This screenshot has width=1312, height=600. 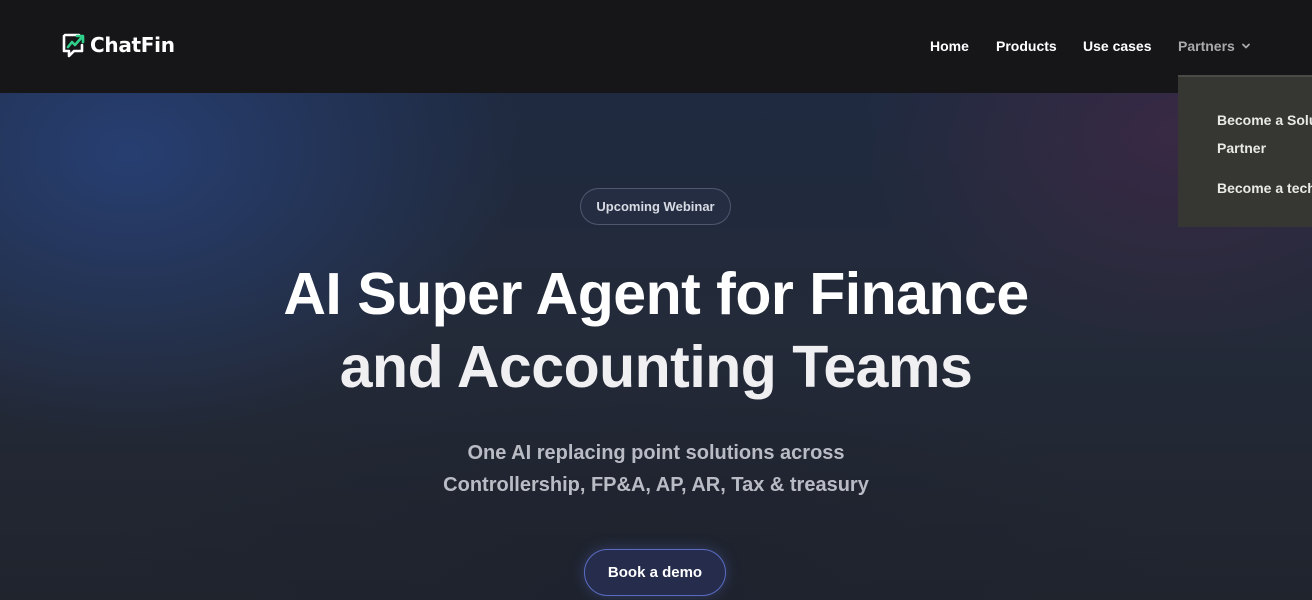 What do you see at coordinates (949, 46) in the screenshot?
I see `nav-home: Home` at bounding box center [949, 46].